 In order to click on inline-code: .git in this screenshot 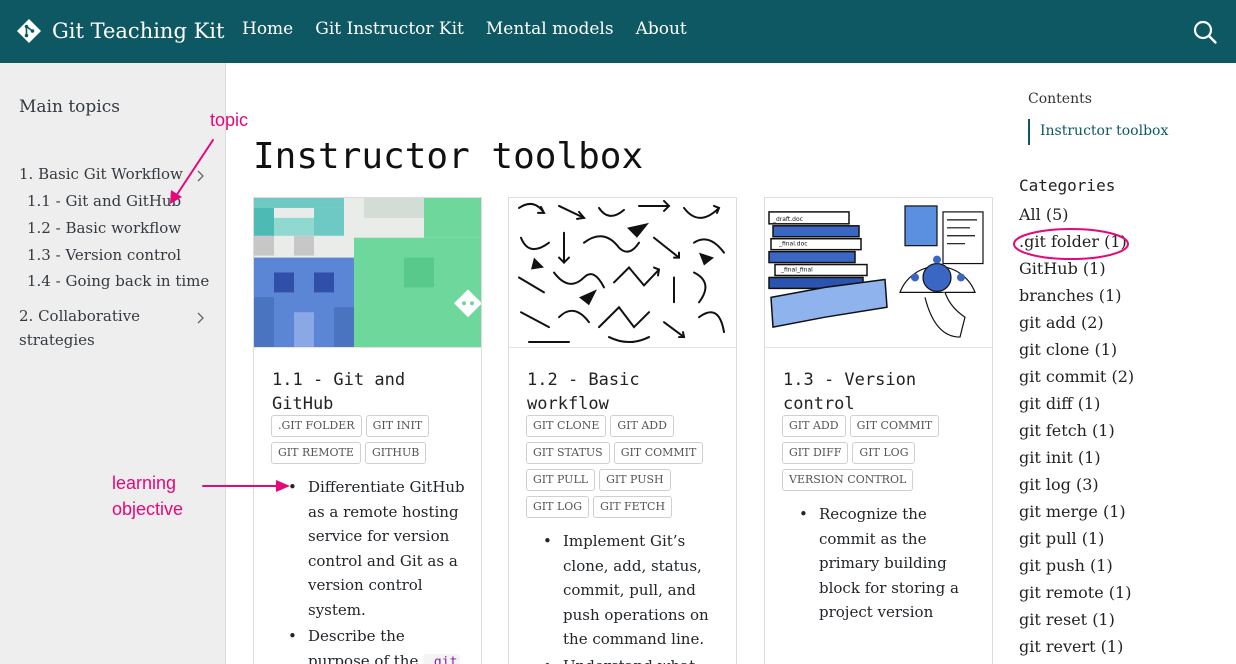, I will do `click(442, 658)`.